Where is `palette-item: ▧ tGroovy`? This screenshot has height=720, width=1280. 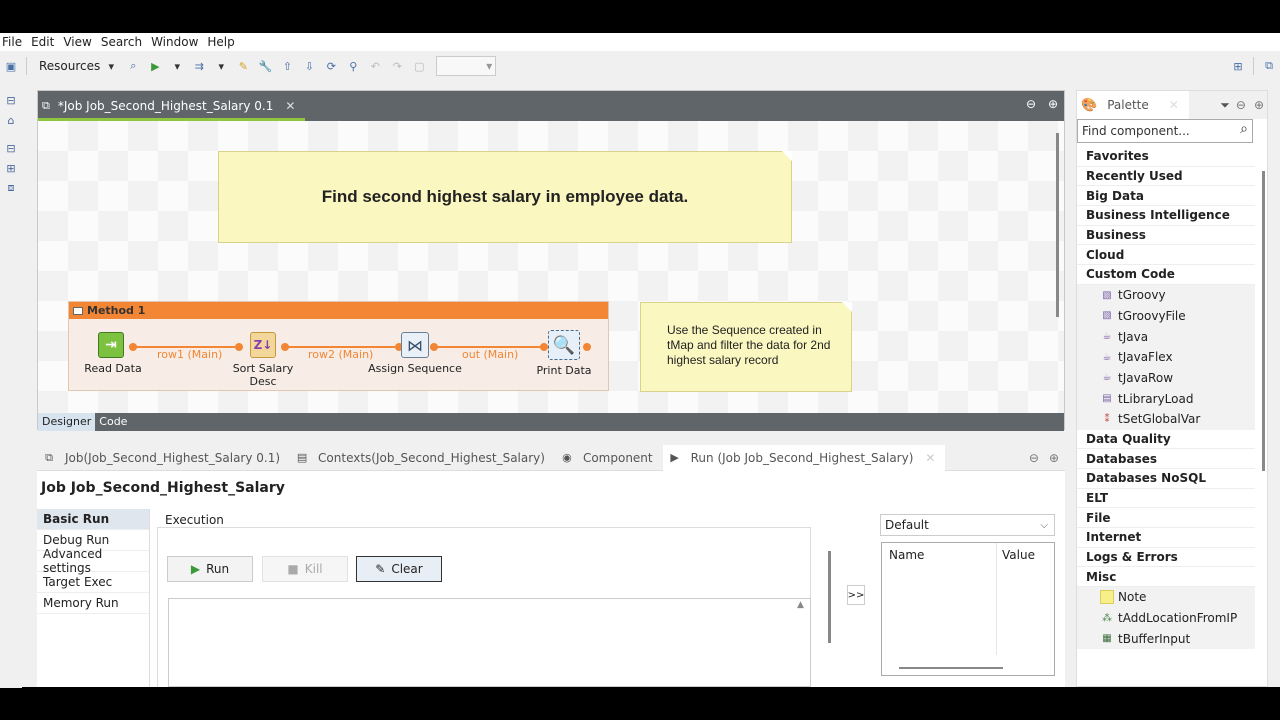
palette-item: ▧ tGroovy is located at coordinates (1166, 295).